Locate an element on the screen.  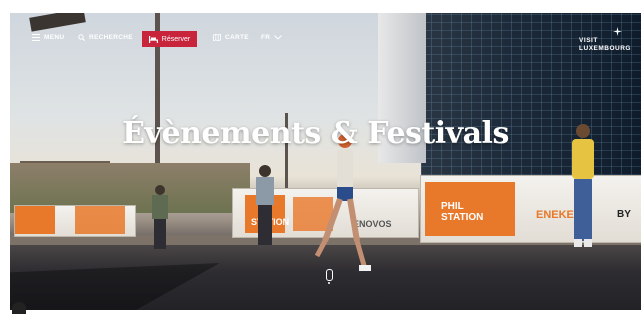
hero-title: Évènements & Festivals is located at coordinates (315, 133).